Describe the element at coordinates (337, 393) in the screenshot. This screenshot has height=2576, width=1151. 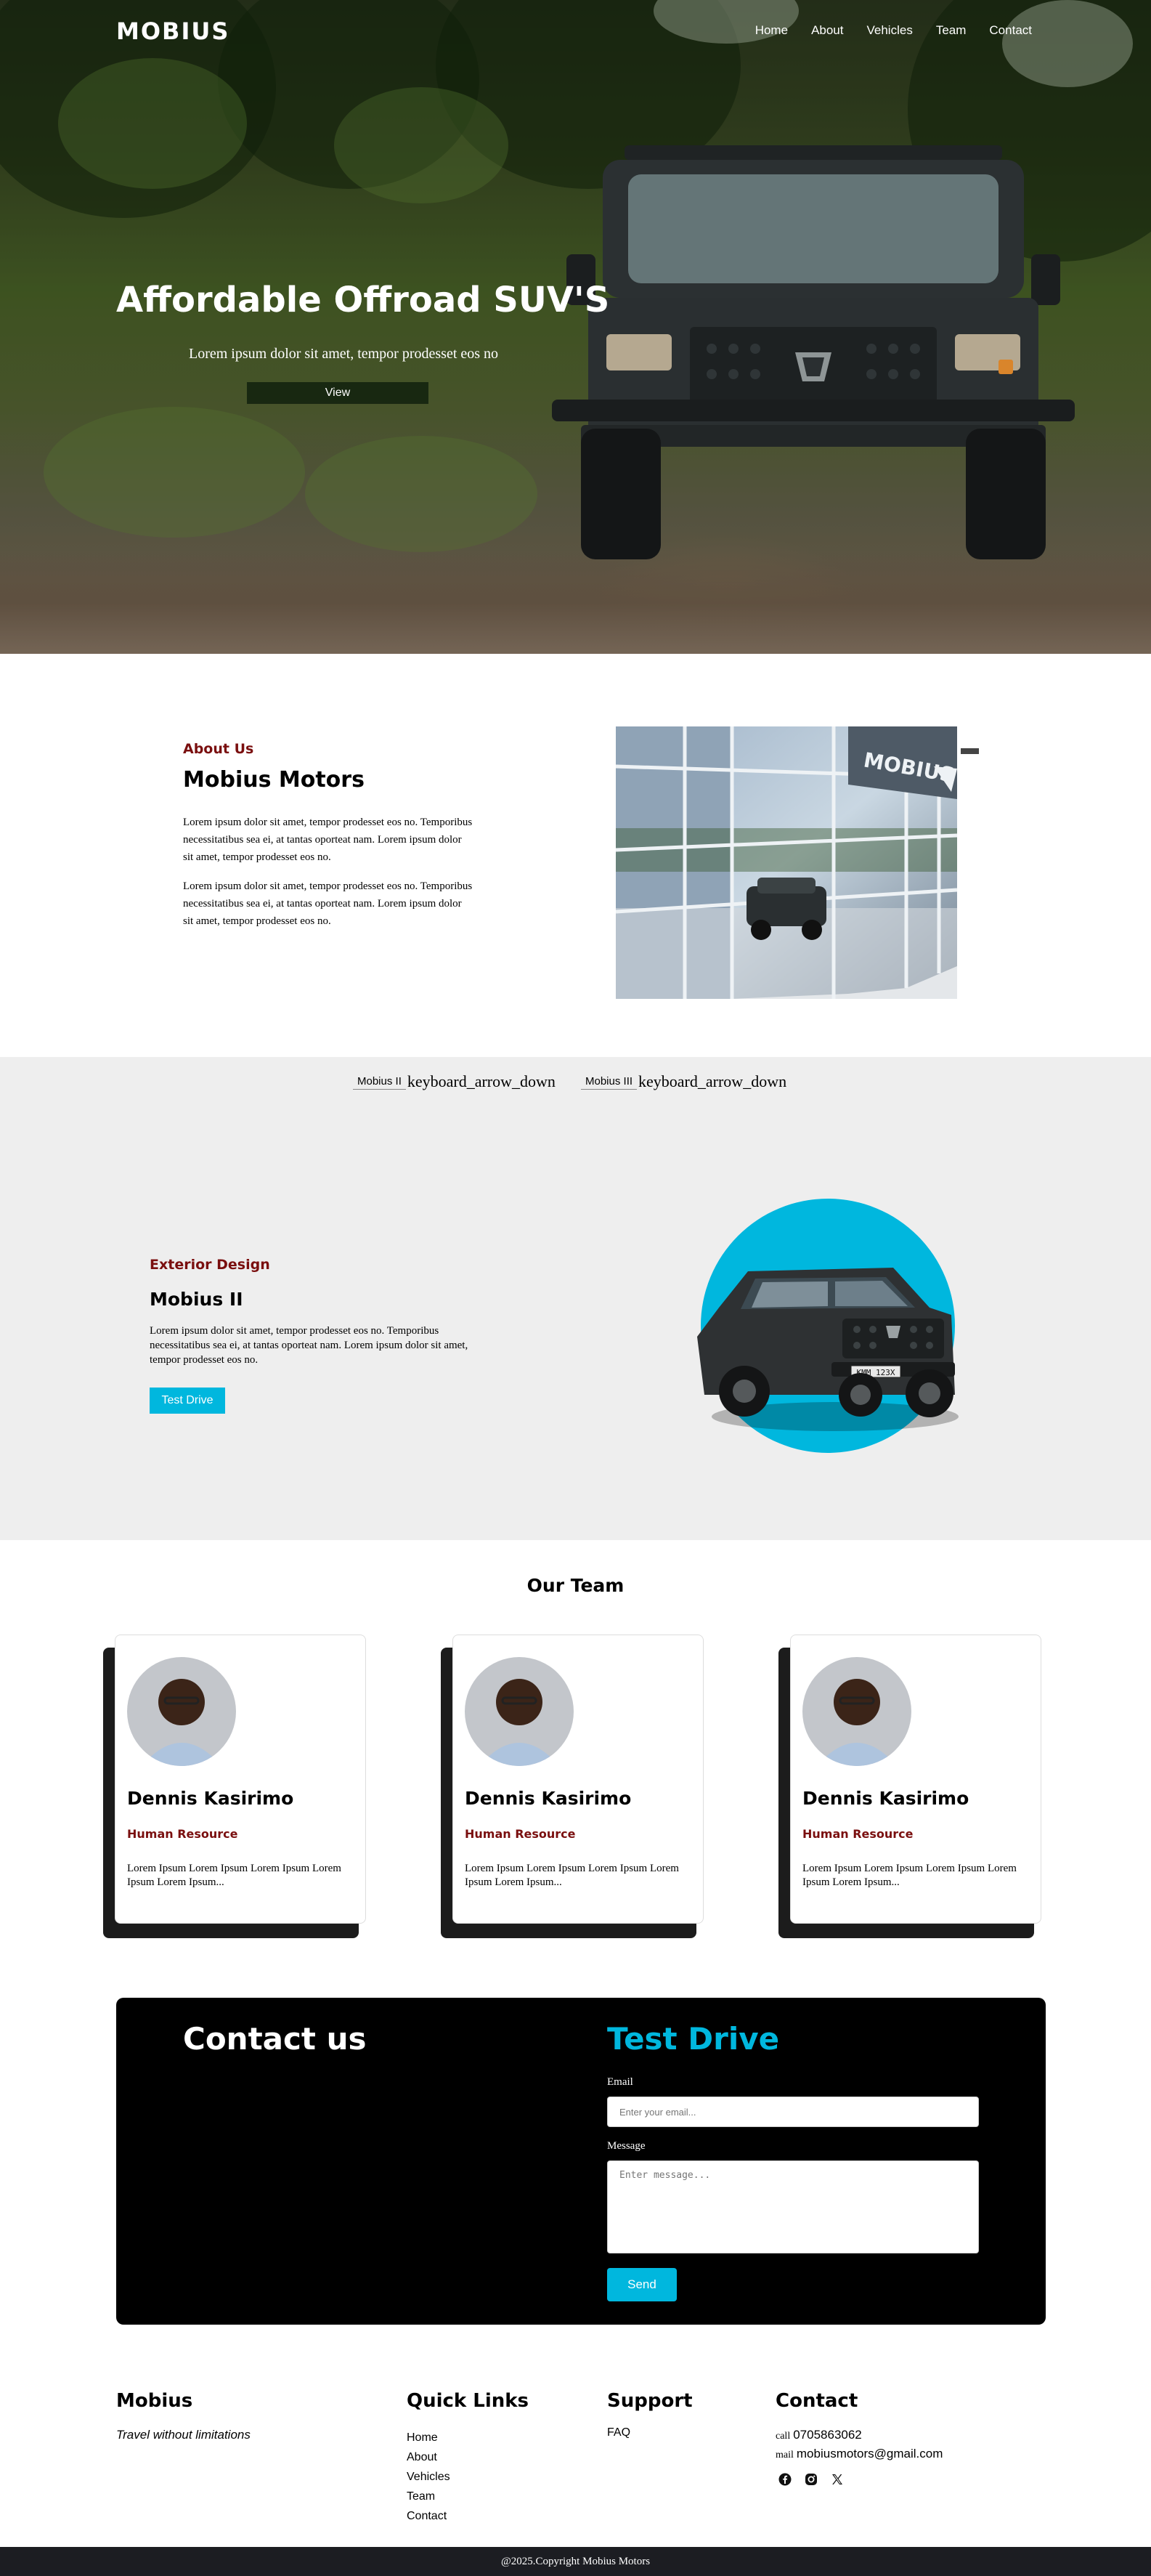
I see `view-button: View` at that location.